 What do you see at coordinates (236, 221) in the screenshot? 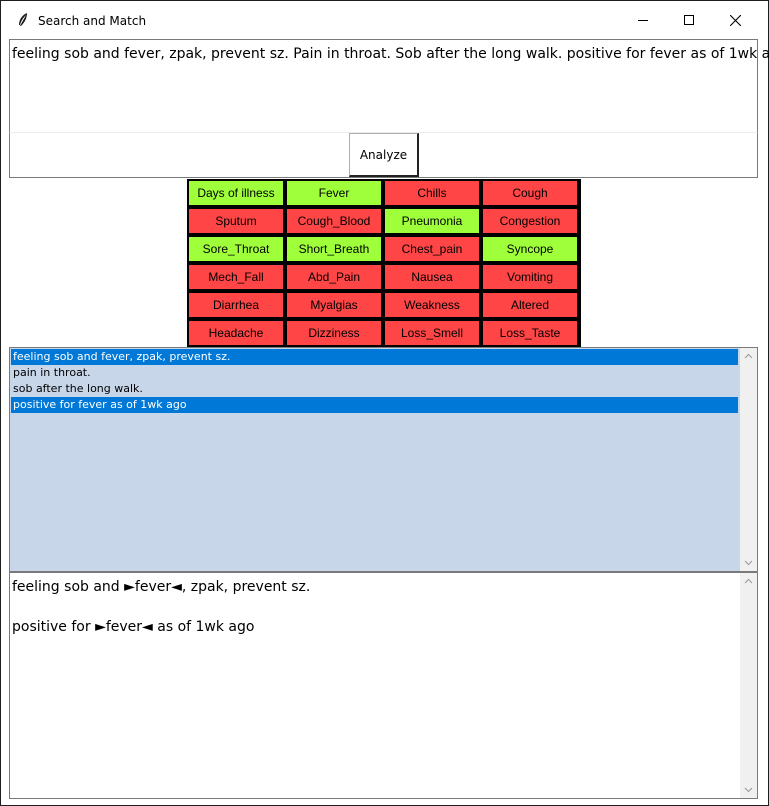
I see `symptom-cell: Sputum` at bounding box center [236, 221].